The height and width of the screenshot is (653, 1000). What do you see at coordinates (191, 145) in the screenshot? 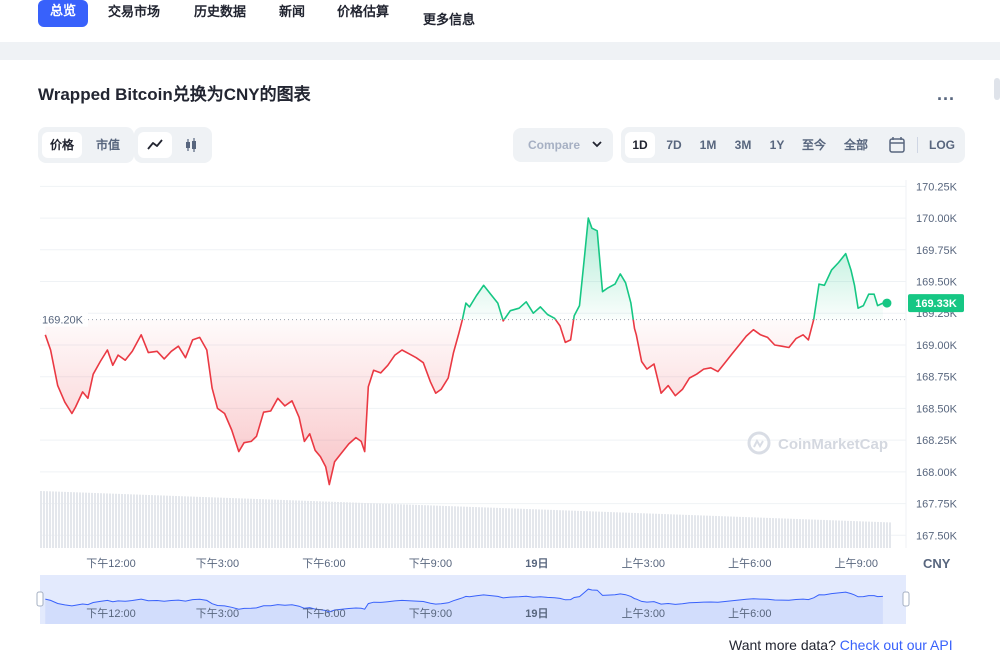
I see `candlestick-icon` at bounding box center [191, 145].